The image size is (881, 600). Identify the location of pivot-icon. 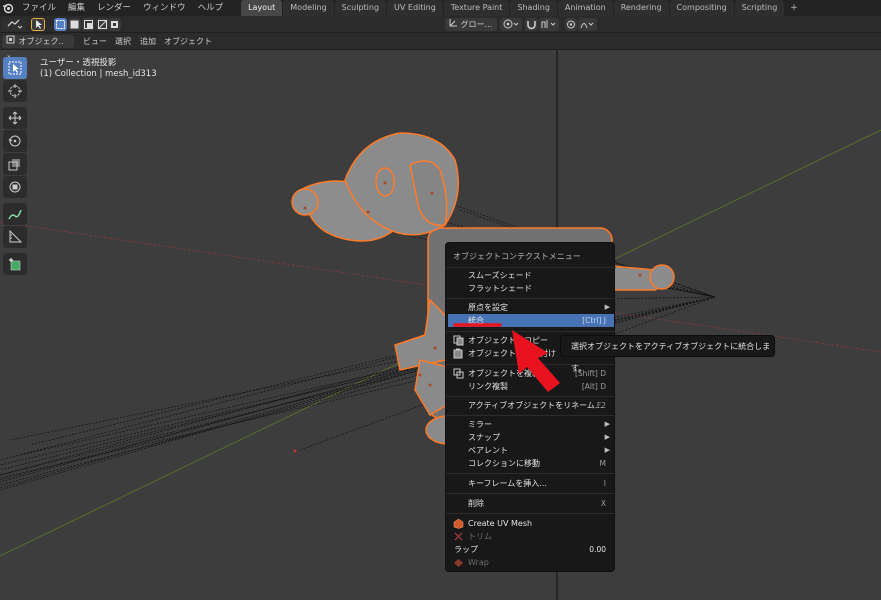
(511, 24).